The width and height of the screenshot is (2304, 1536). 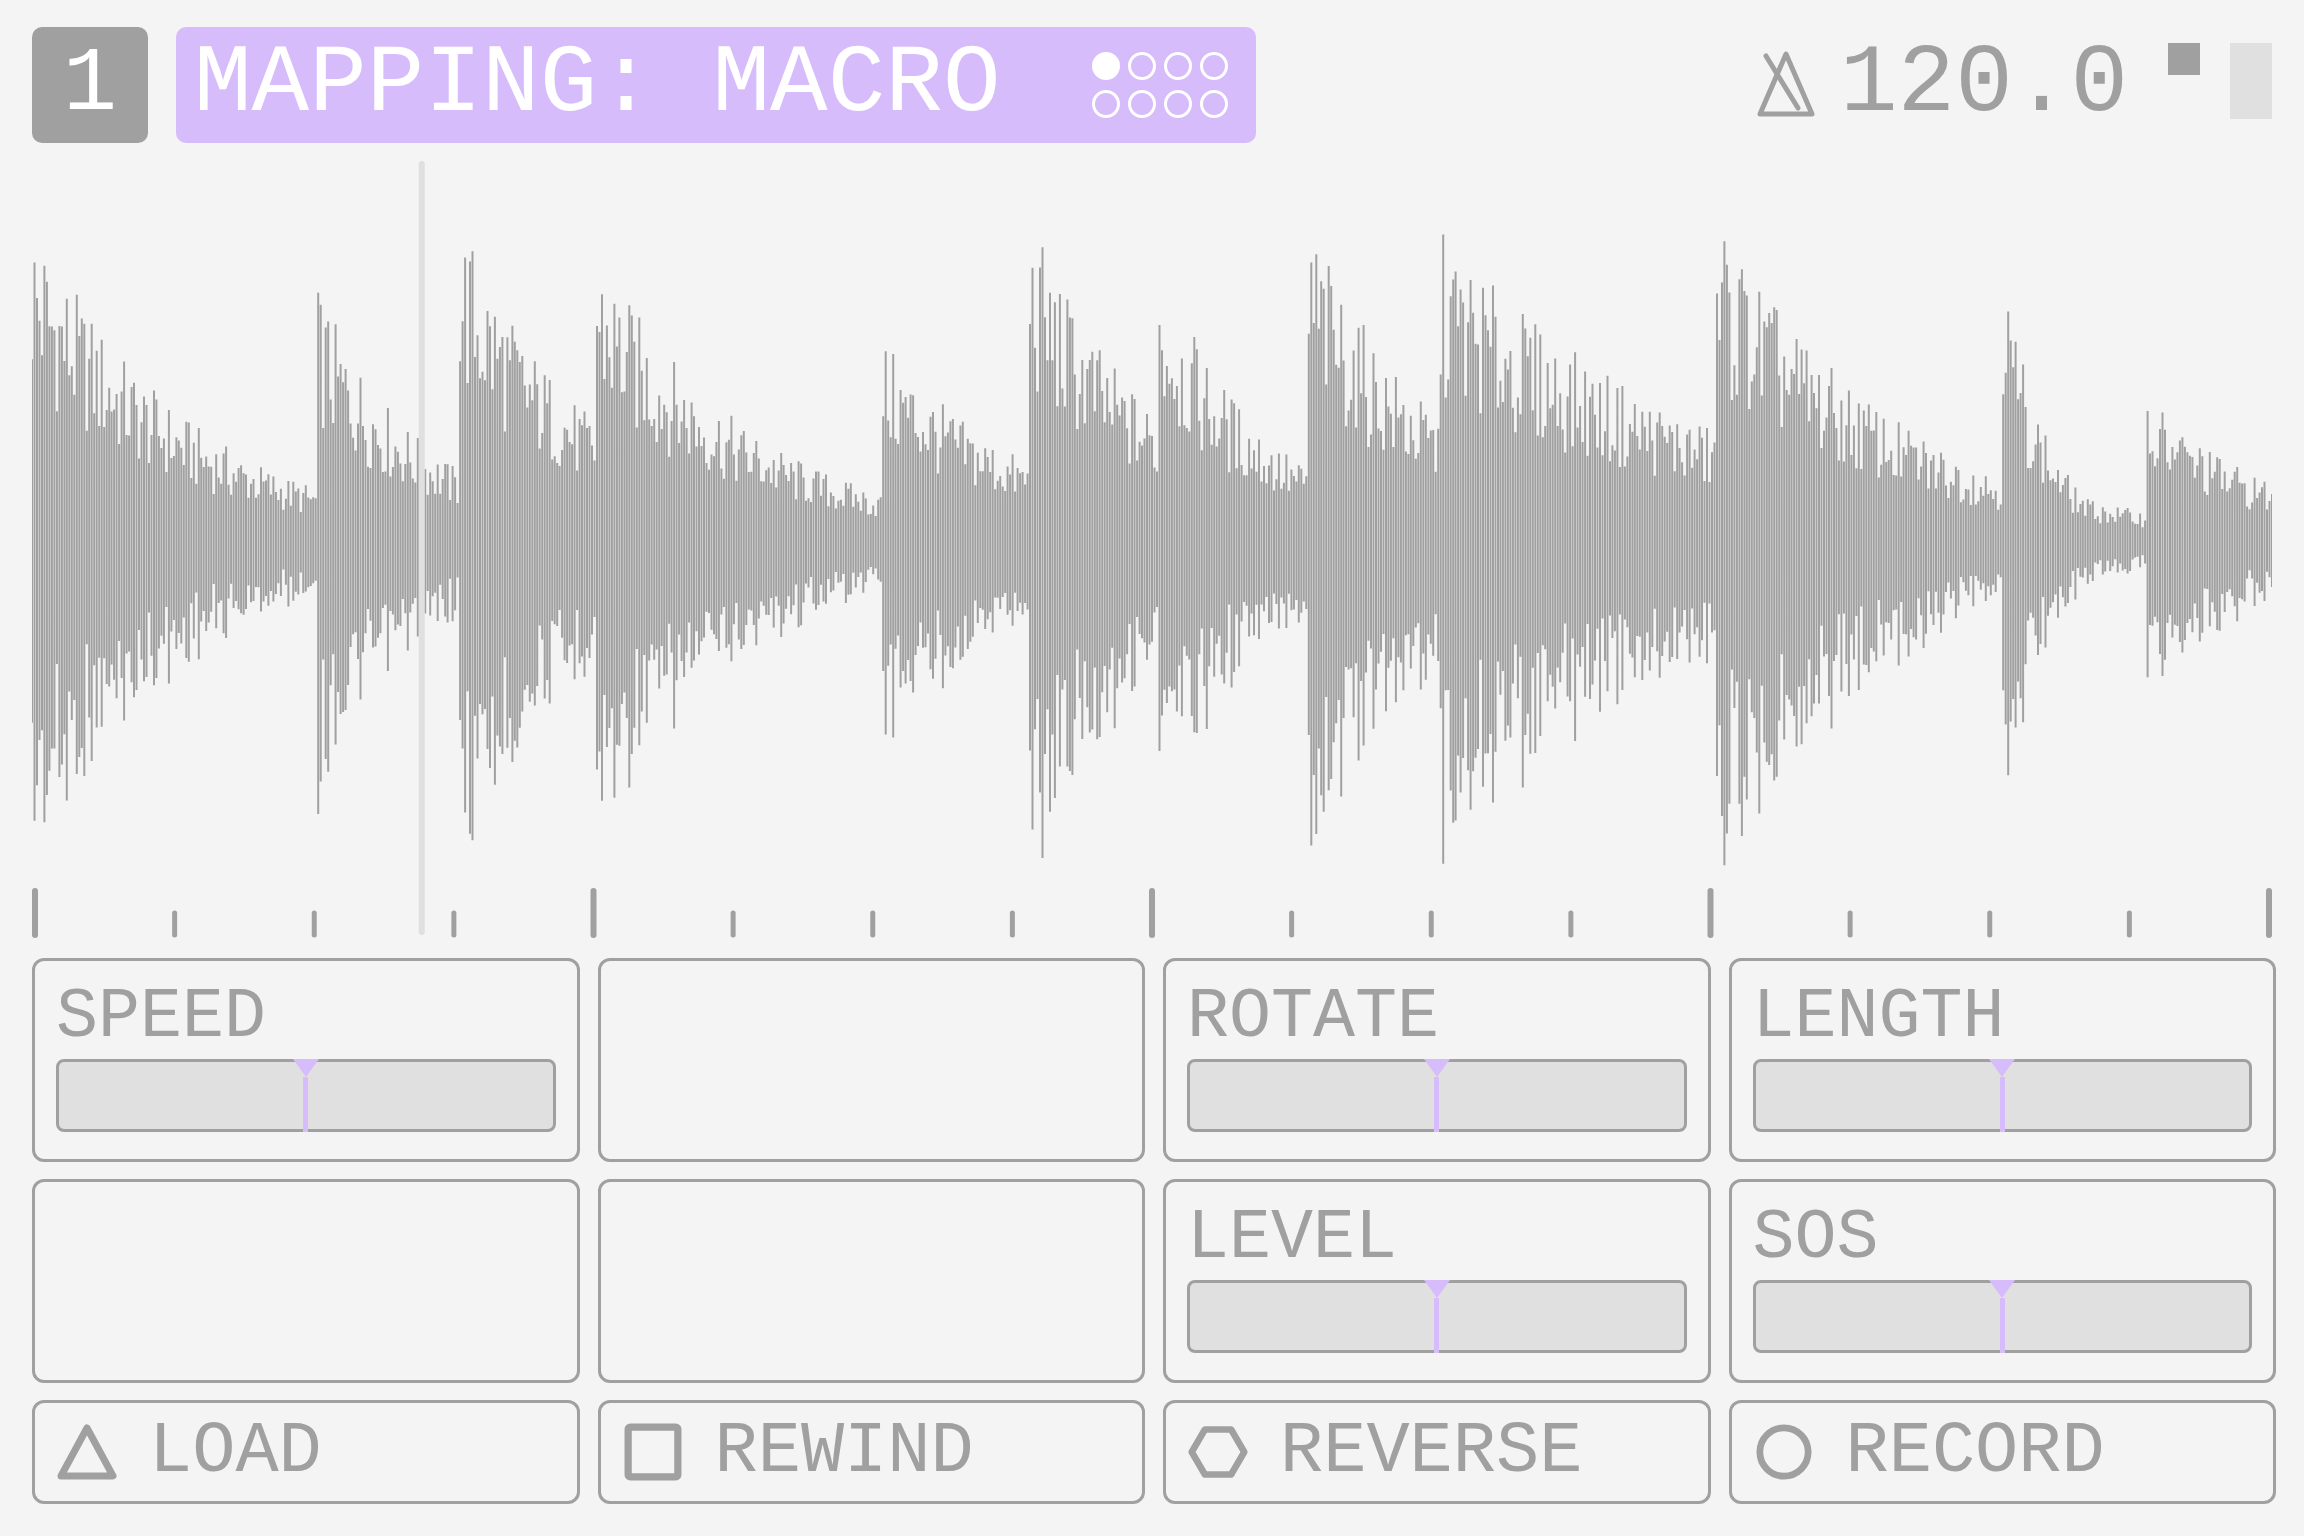 What do you see at coordinates (652, 1452) in the screenshot?
I see `square-icon` at bounding box center [652, 1452].